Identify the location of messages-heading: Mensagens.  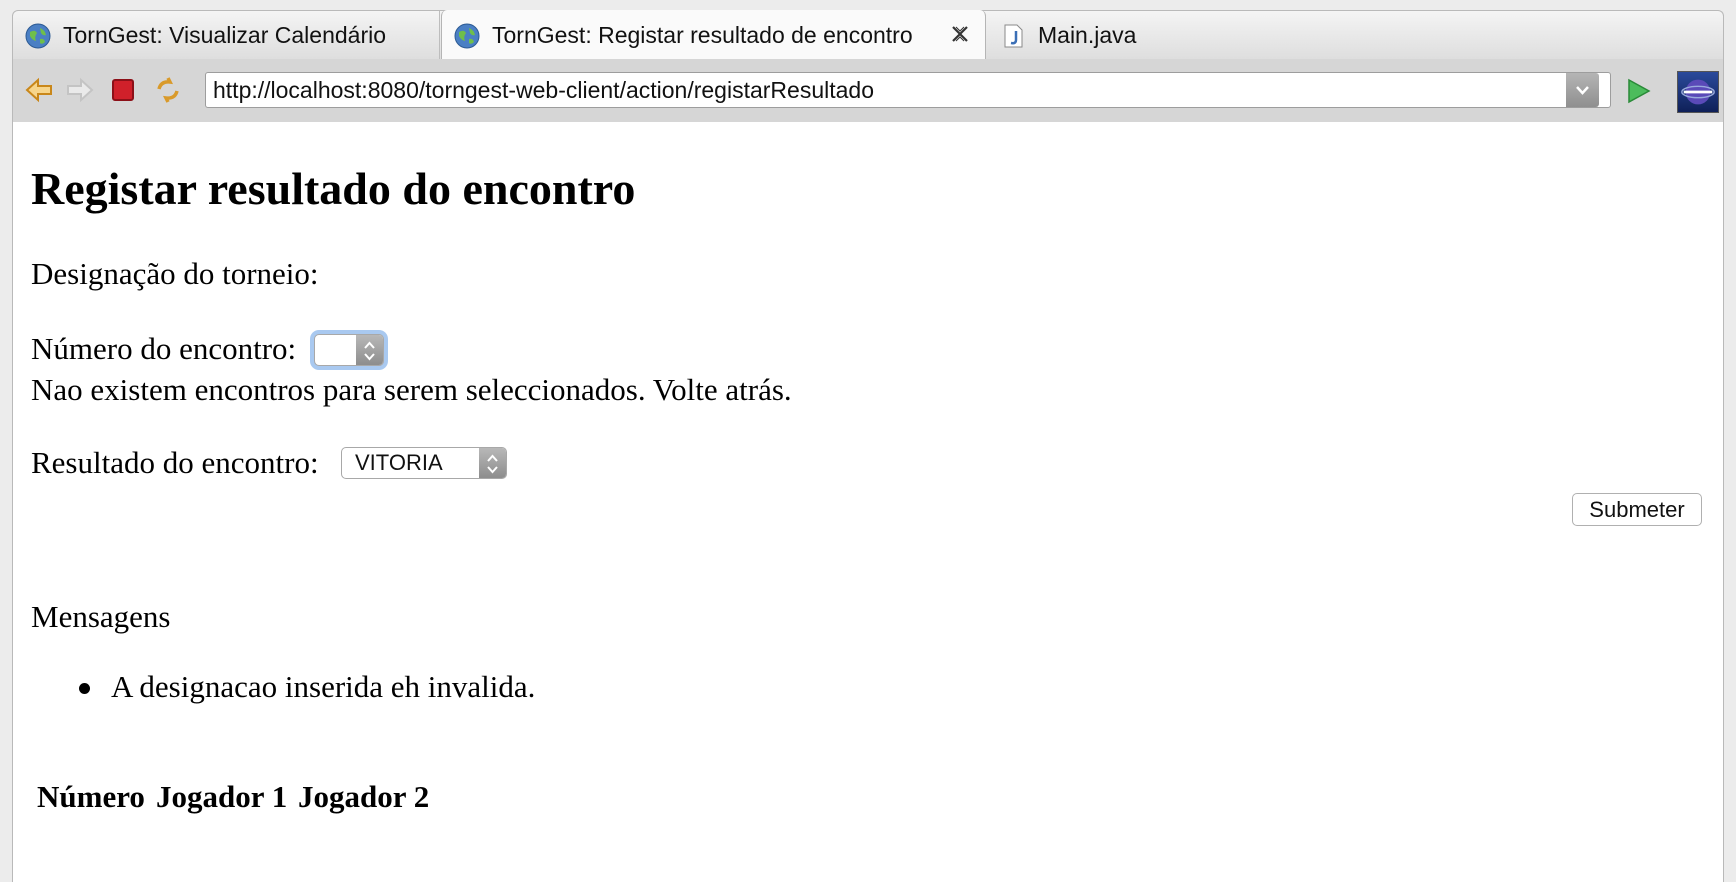
(101, 616).